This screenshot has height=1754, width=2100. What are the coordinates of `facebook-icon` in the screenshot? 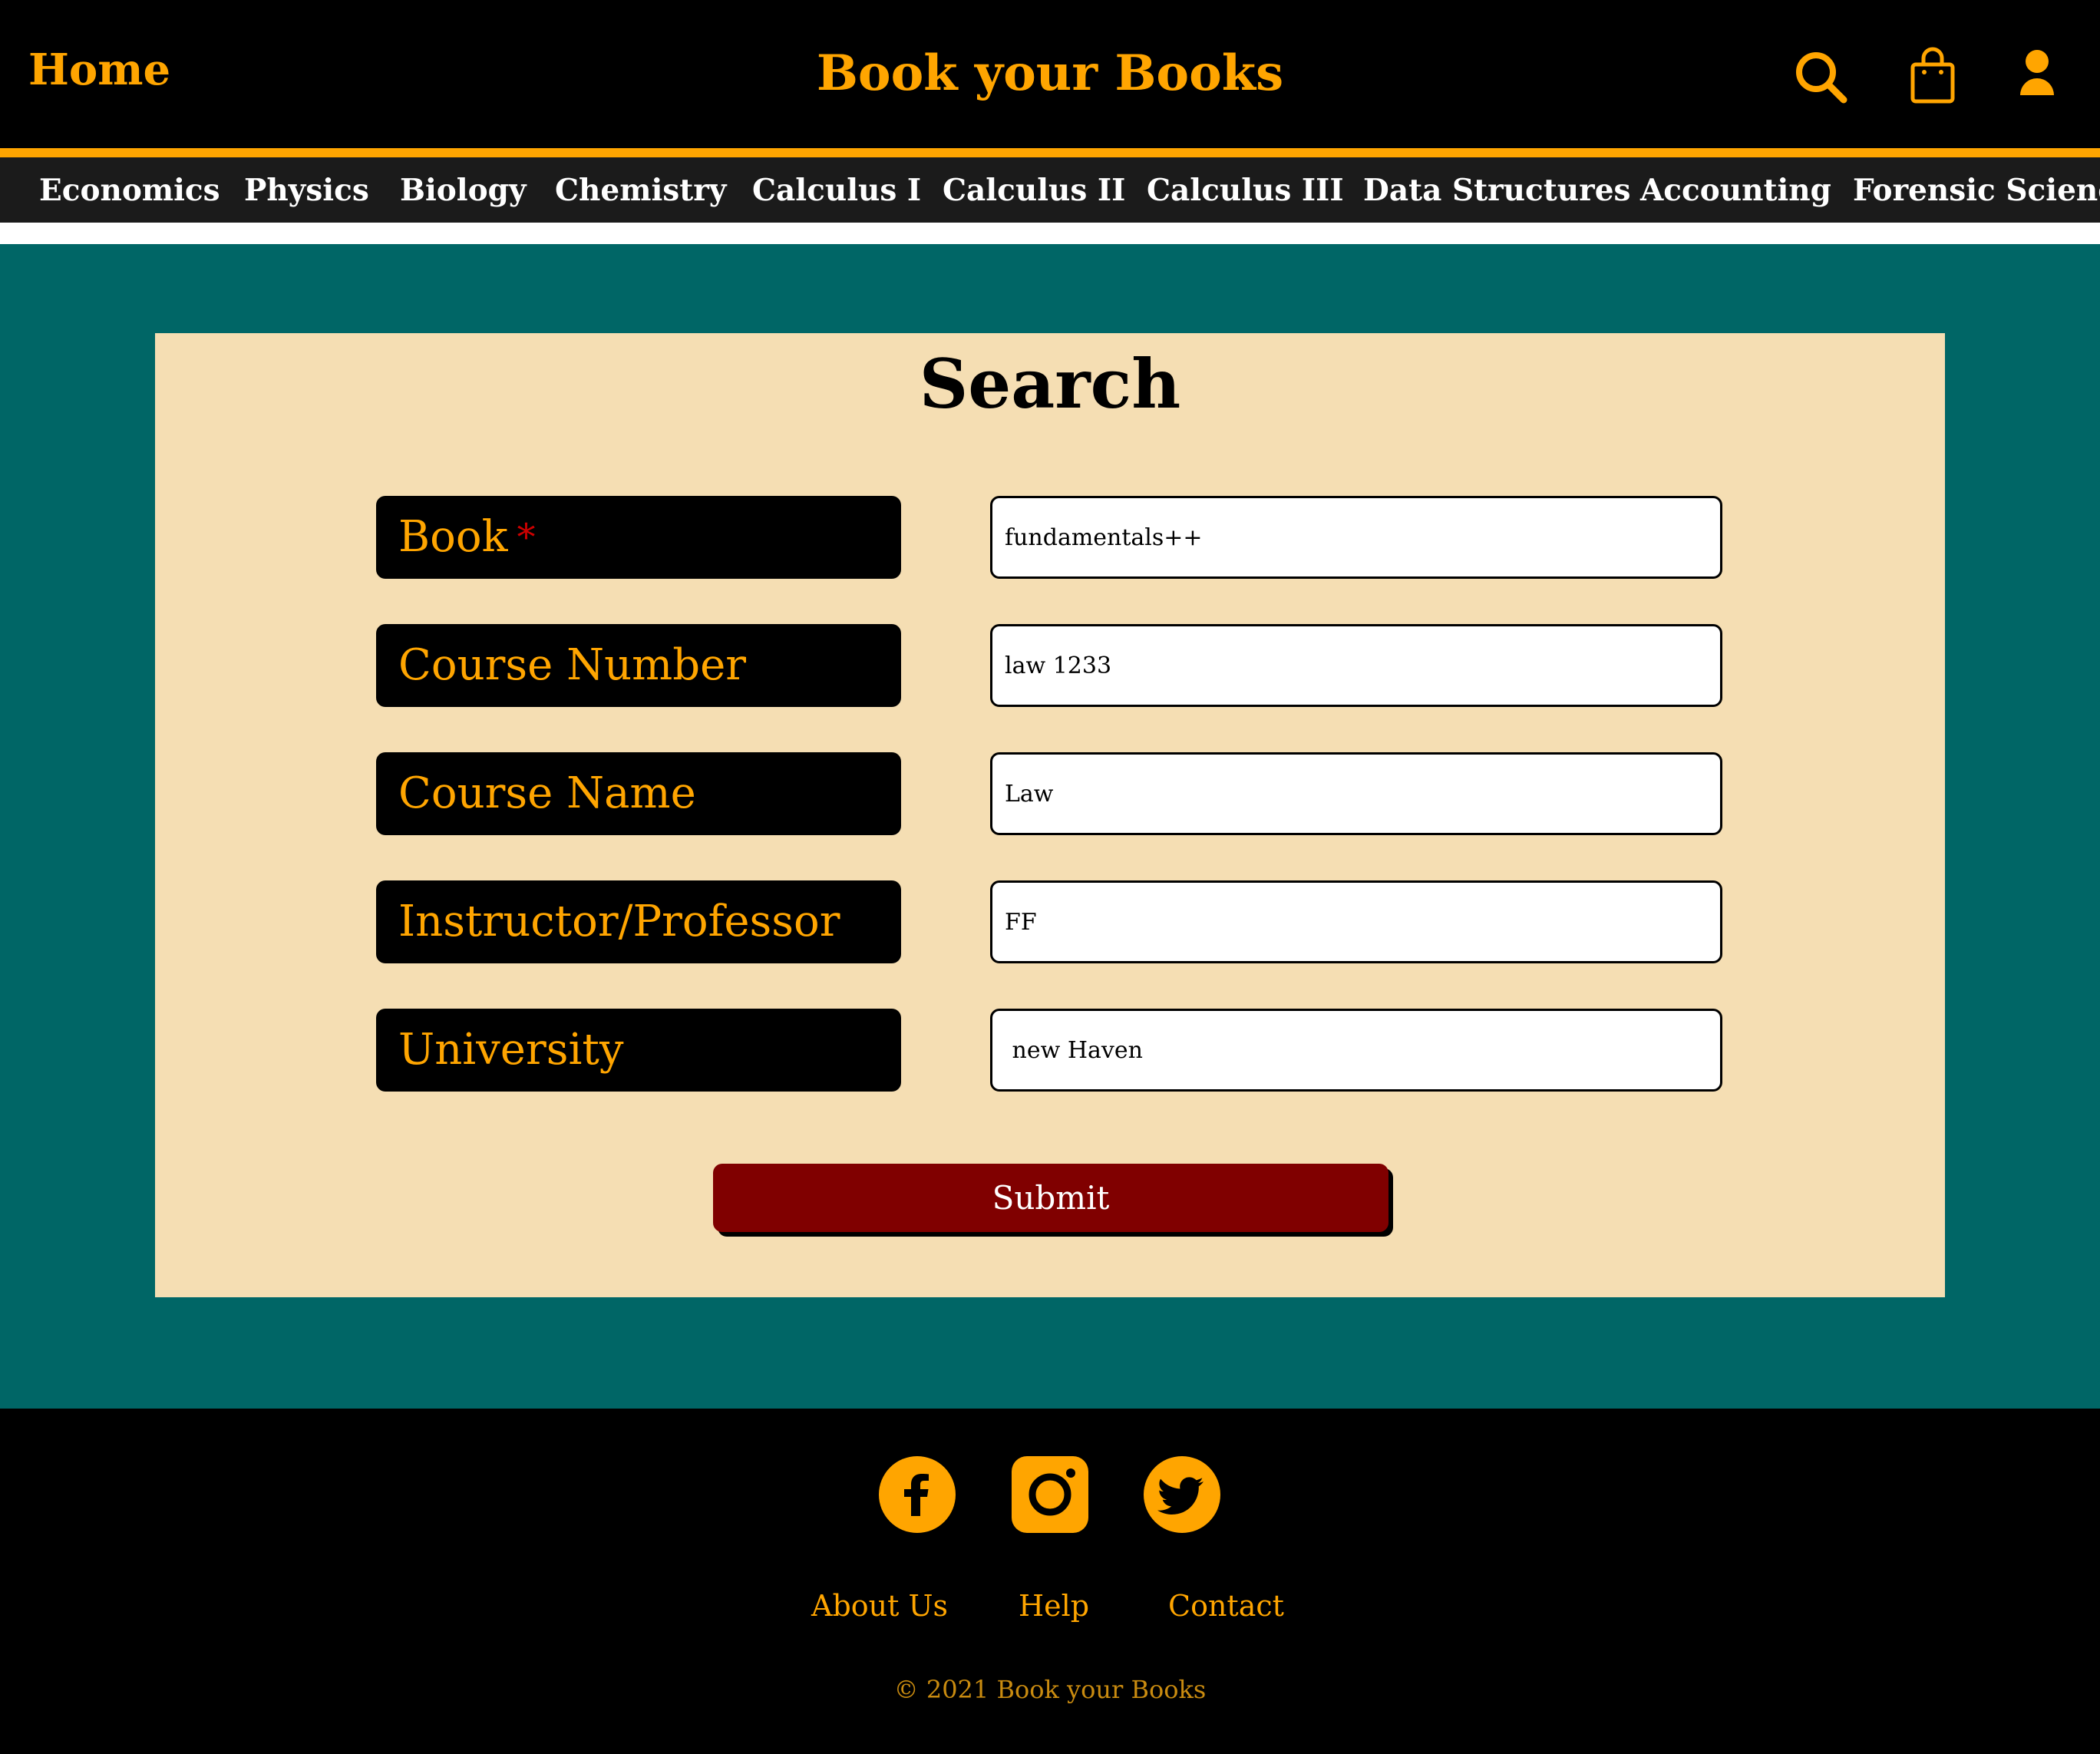 It's located at (918, 1495).